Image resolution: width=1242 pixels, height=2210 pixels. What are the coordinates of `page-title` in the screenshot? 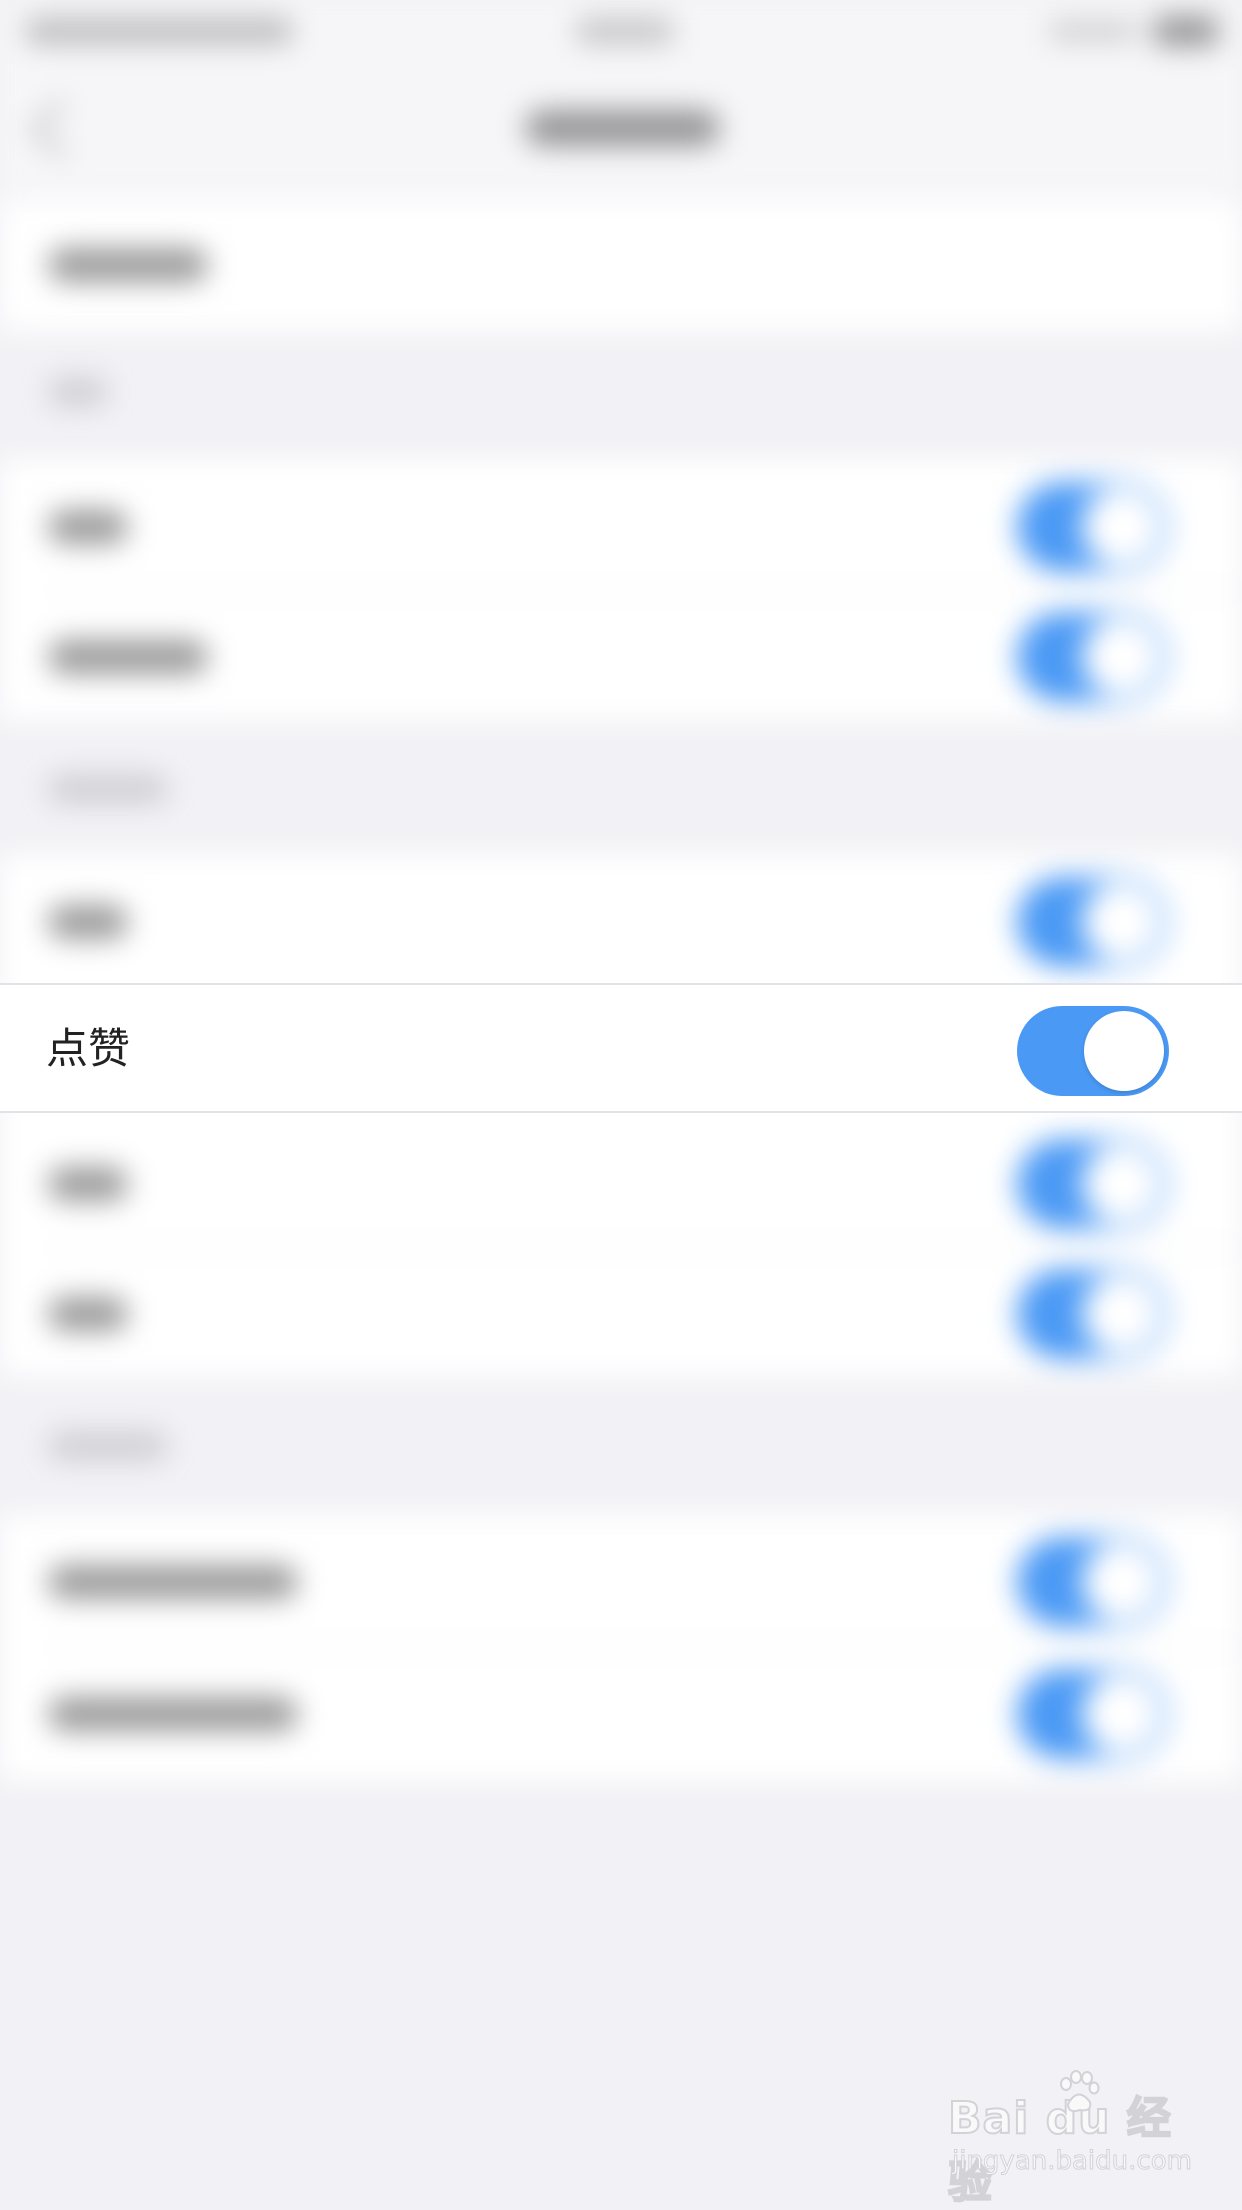 It's located at (622, 128).